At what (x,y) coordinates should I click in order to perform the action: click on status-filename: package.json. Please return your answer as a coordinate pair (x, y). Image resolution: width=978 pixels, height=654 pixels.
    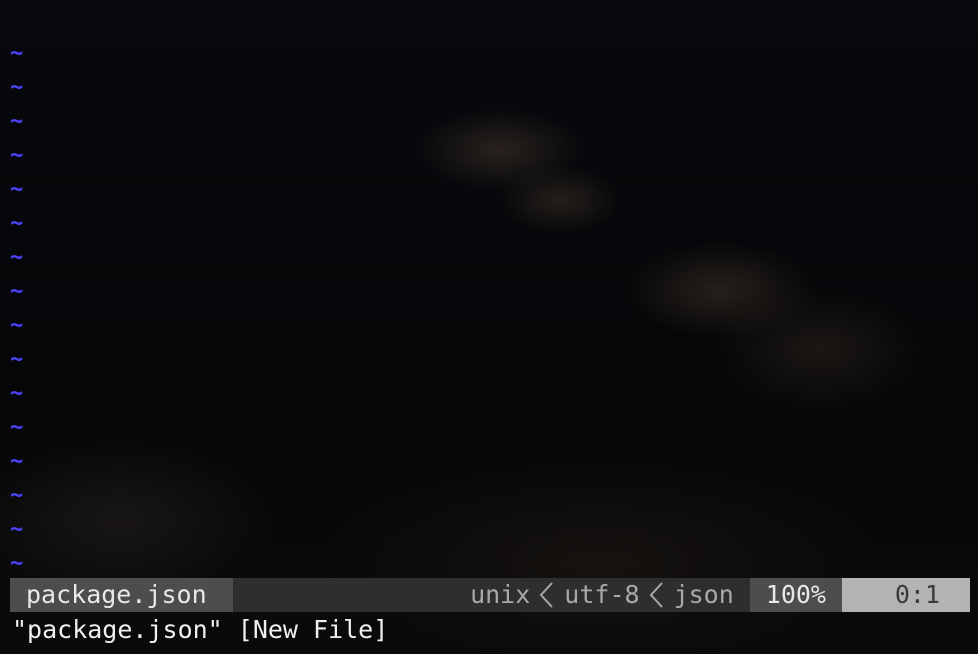
    Looking at the image, I should click on (121, 595).